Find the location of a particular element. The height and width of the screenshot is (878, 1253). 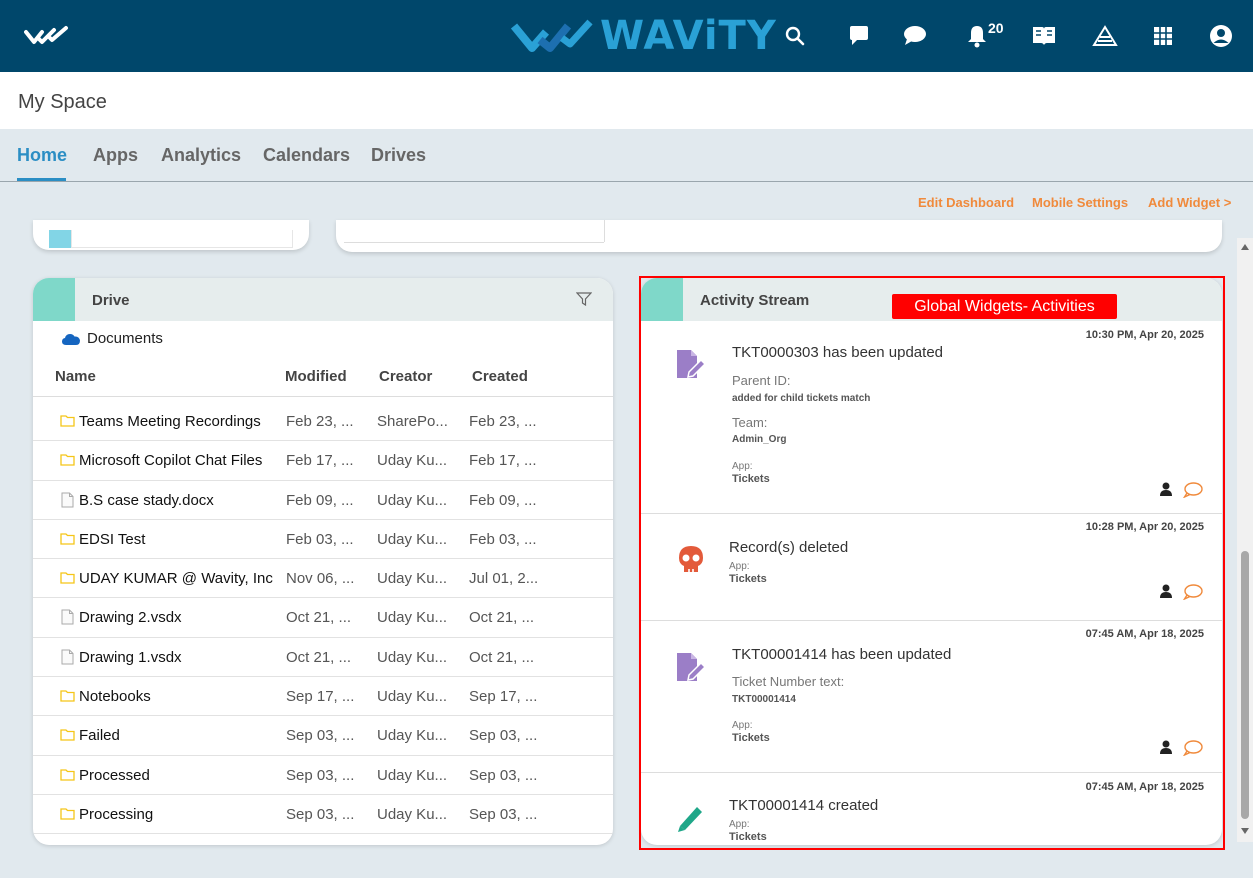

header-divider is located at coordinates (323, 396).